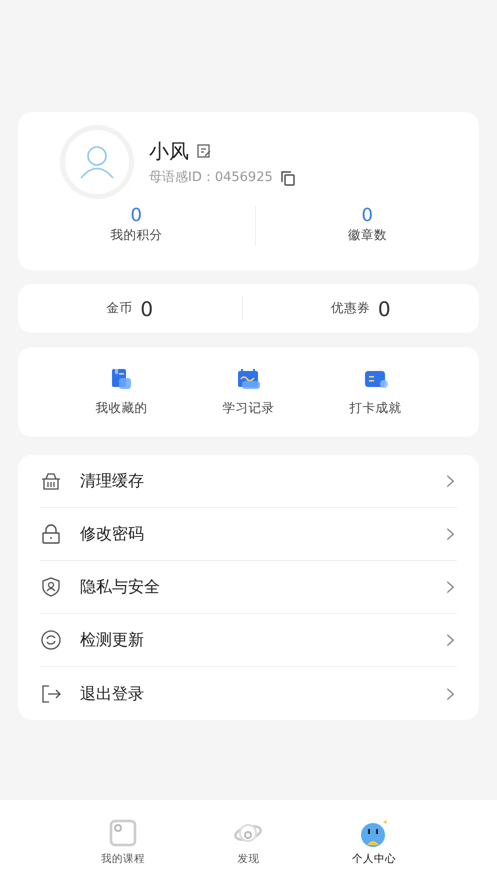  I want to click on tab: 发现, so click(248, 850).